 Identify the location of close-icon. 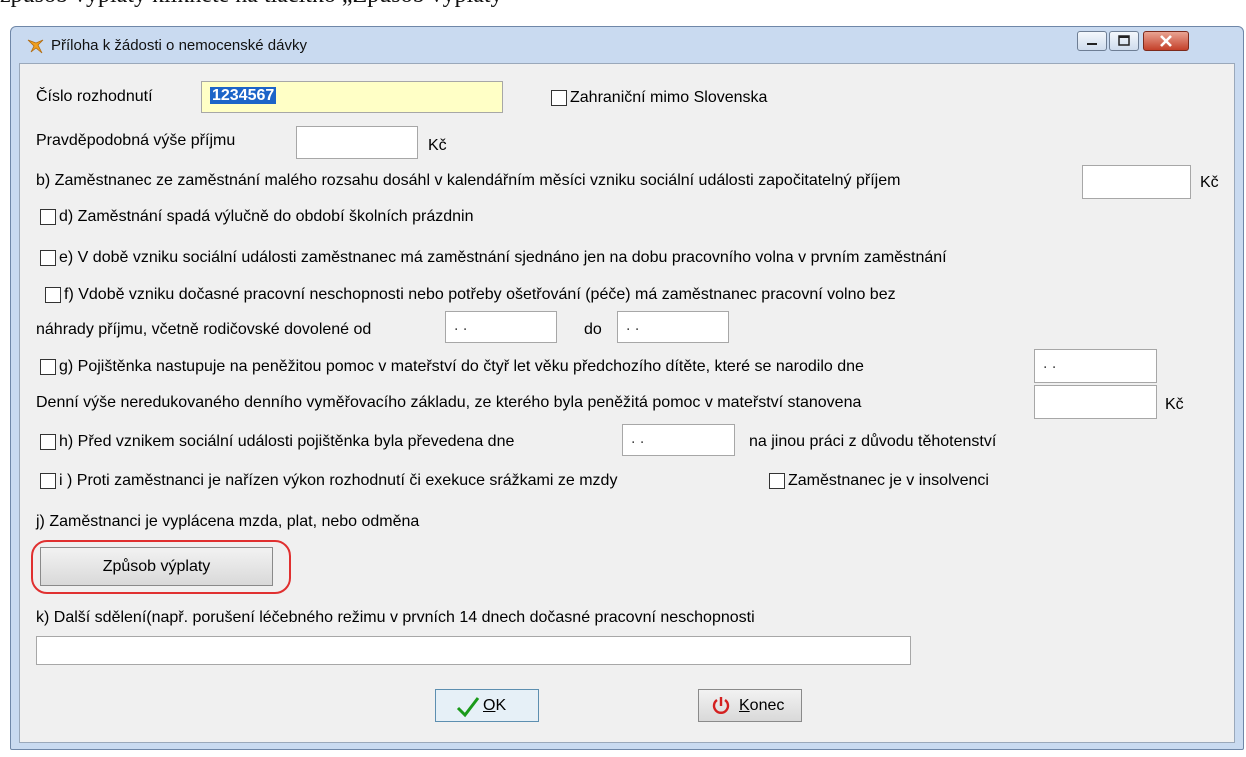
(1166, 41).